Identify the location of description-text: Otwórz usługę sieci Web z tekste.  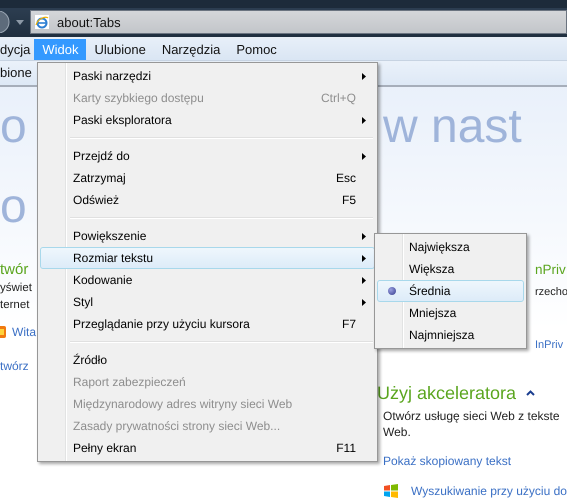
(472, 416).